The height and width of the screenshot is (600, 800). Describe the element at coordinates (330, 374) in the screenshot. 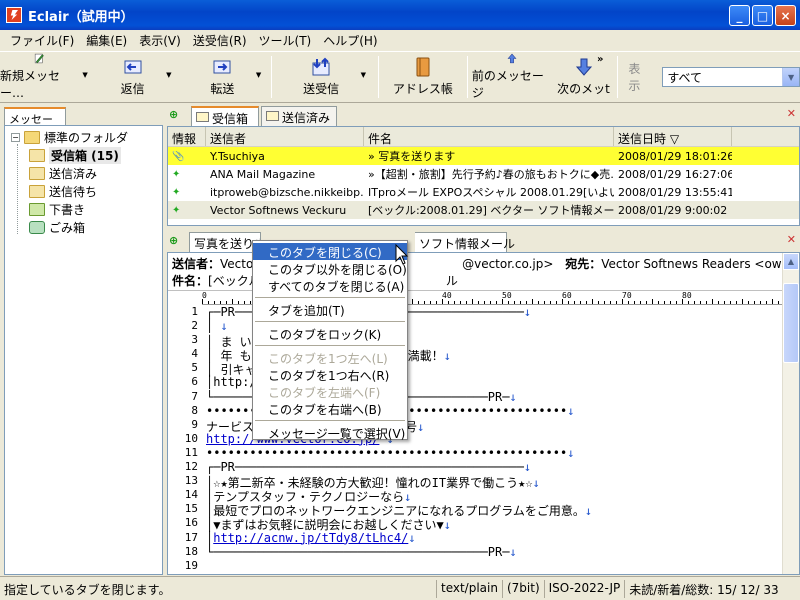

I see `context-menu-item: このタブを1つ右へ(R)` at that location.